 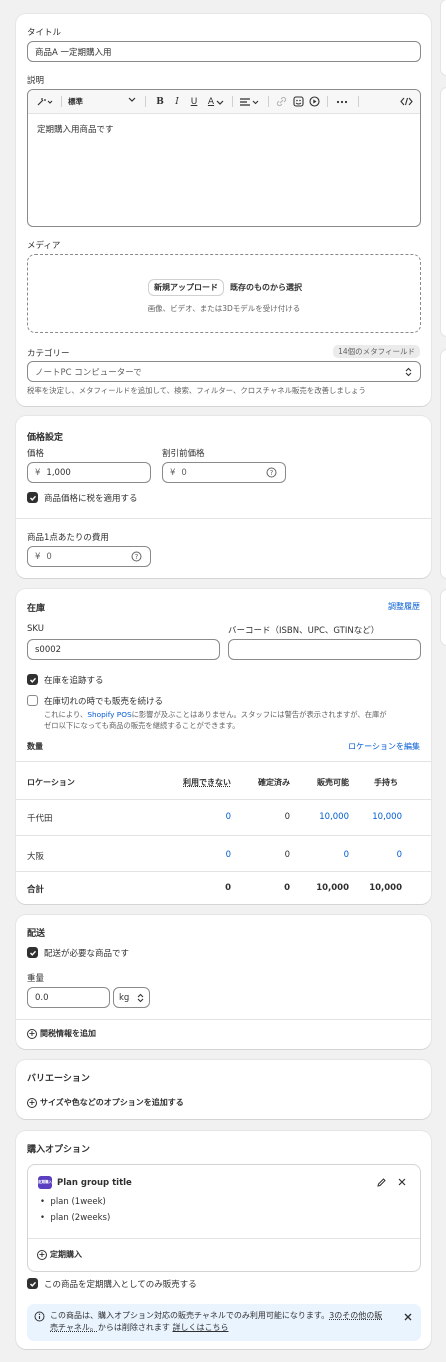 What do you see at coordinates (332, 888) in the screenshot?
I see `total-available: 10,000` at bounding box center [332, 888].